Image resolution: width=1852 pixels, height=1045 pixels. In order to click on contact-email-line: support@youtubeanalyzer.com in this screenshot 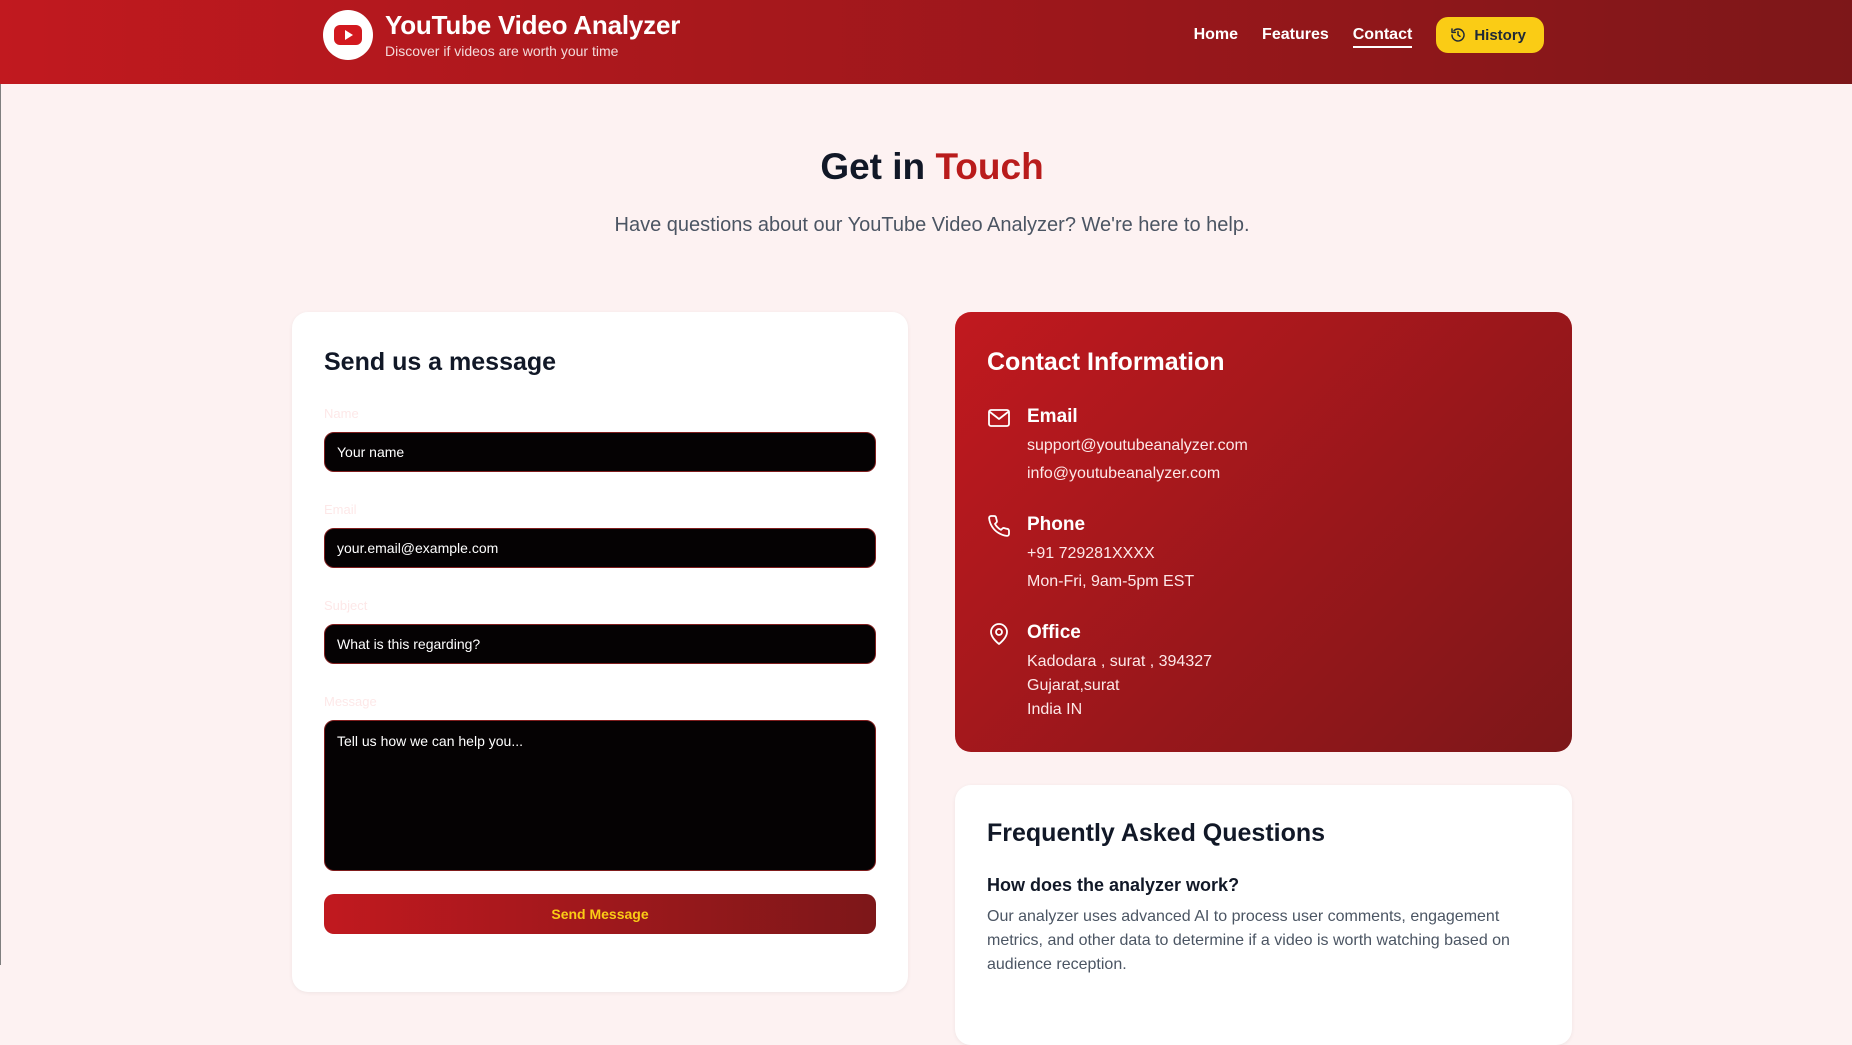, I will do `click(1137, 446)`.